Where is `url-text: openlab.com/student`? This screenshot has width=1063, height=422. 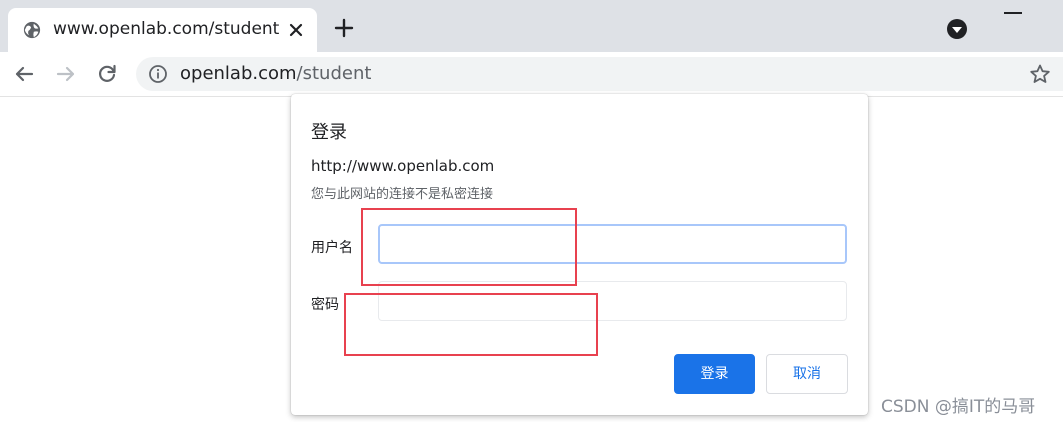
url-text: openlab.com/student is located at coordinates (275, 73).